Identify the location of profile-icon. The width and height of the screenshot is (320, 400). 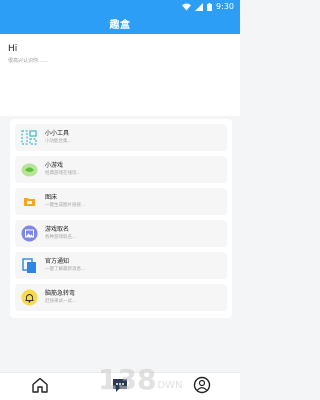
(202, 387).